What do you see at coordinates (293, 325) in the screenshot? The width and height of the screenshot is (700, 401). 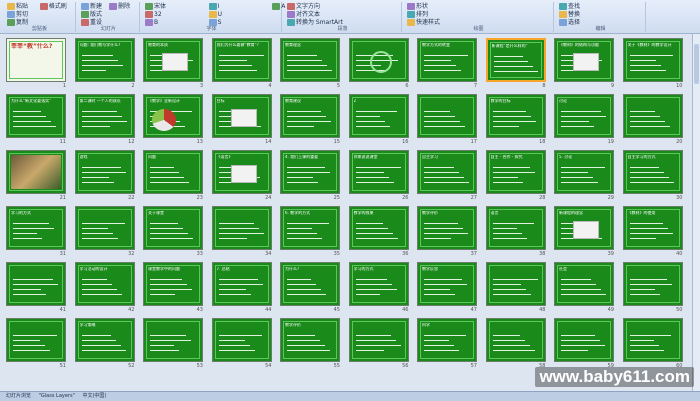 I see `slide-title: 教学评价` at bounding box center [293, 325].